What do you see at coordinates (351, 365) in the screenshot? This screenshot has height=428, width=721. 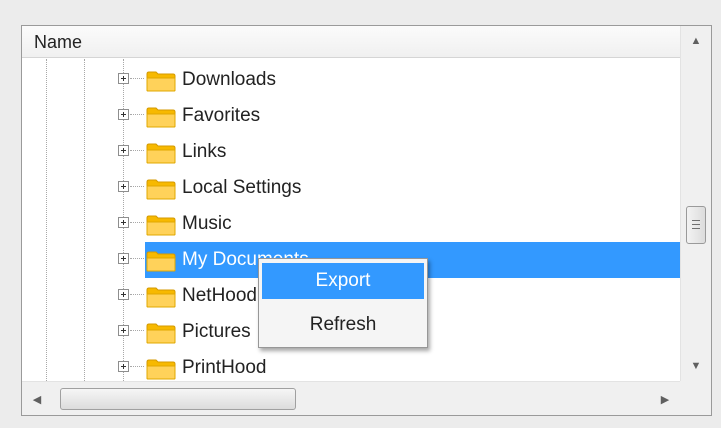 I see `tree-item: PrintHood` at bounding box center [351, 365].